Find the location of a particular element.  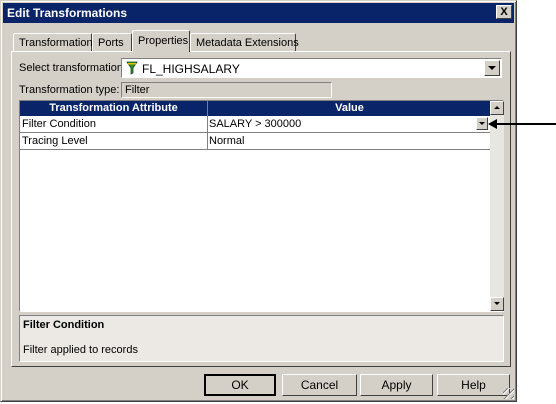

tab-metadata-extensions: Metadata Extensions is located at coordinates (244, 42).